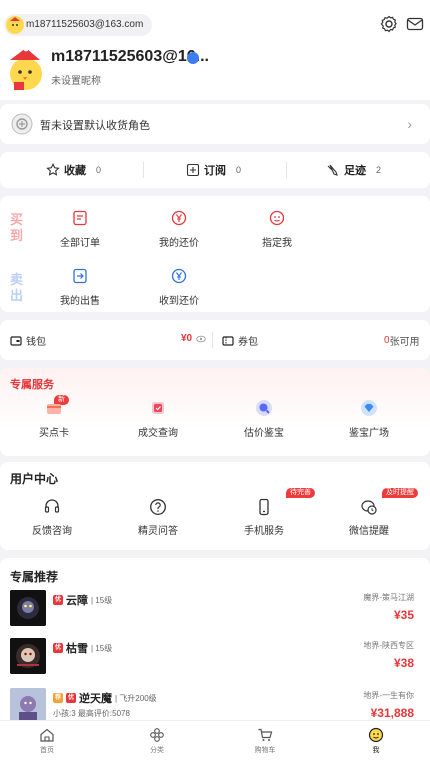  Describe the element at coordinates (80, 287) in the screenshot. I see `my-sales-button: 我的出售` at that location.